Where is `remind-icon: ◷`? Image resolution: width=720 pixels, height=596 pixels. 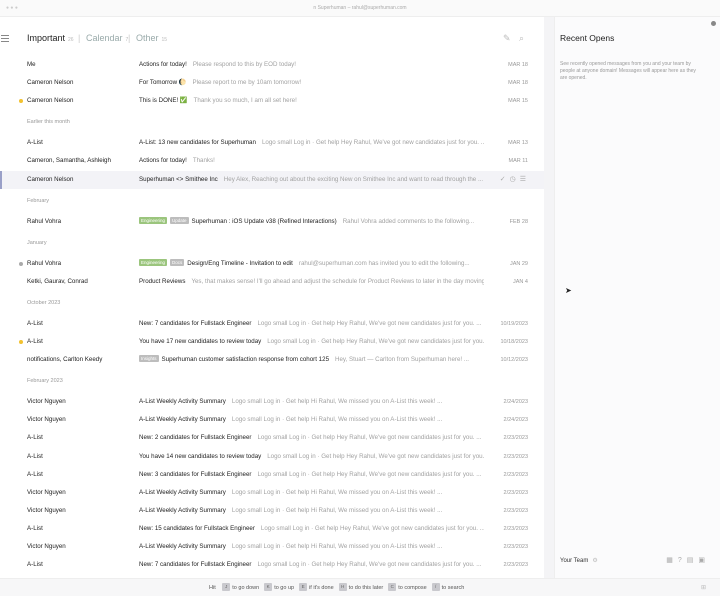
remind-icon: ◷ is located at coordinates (515, 179).